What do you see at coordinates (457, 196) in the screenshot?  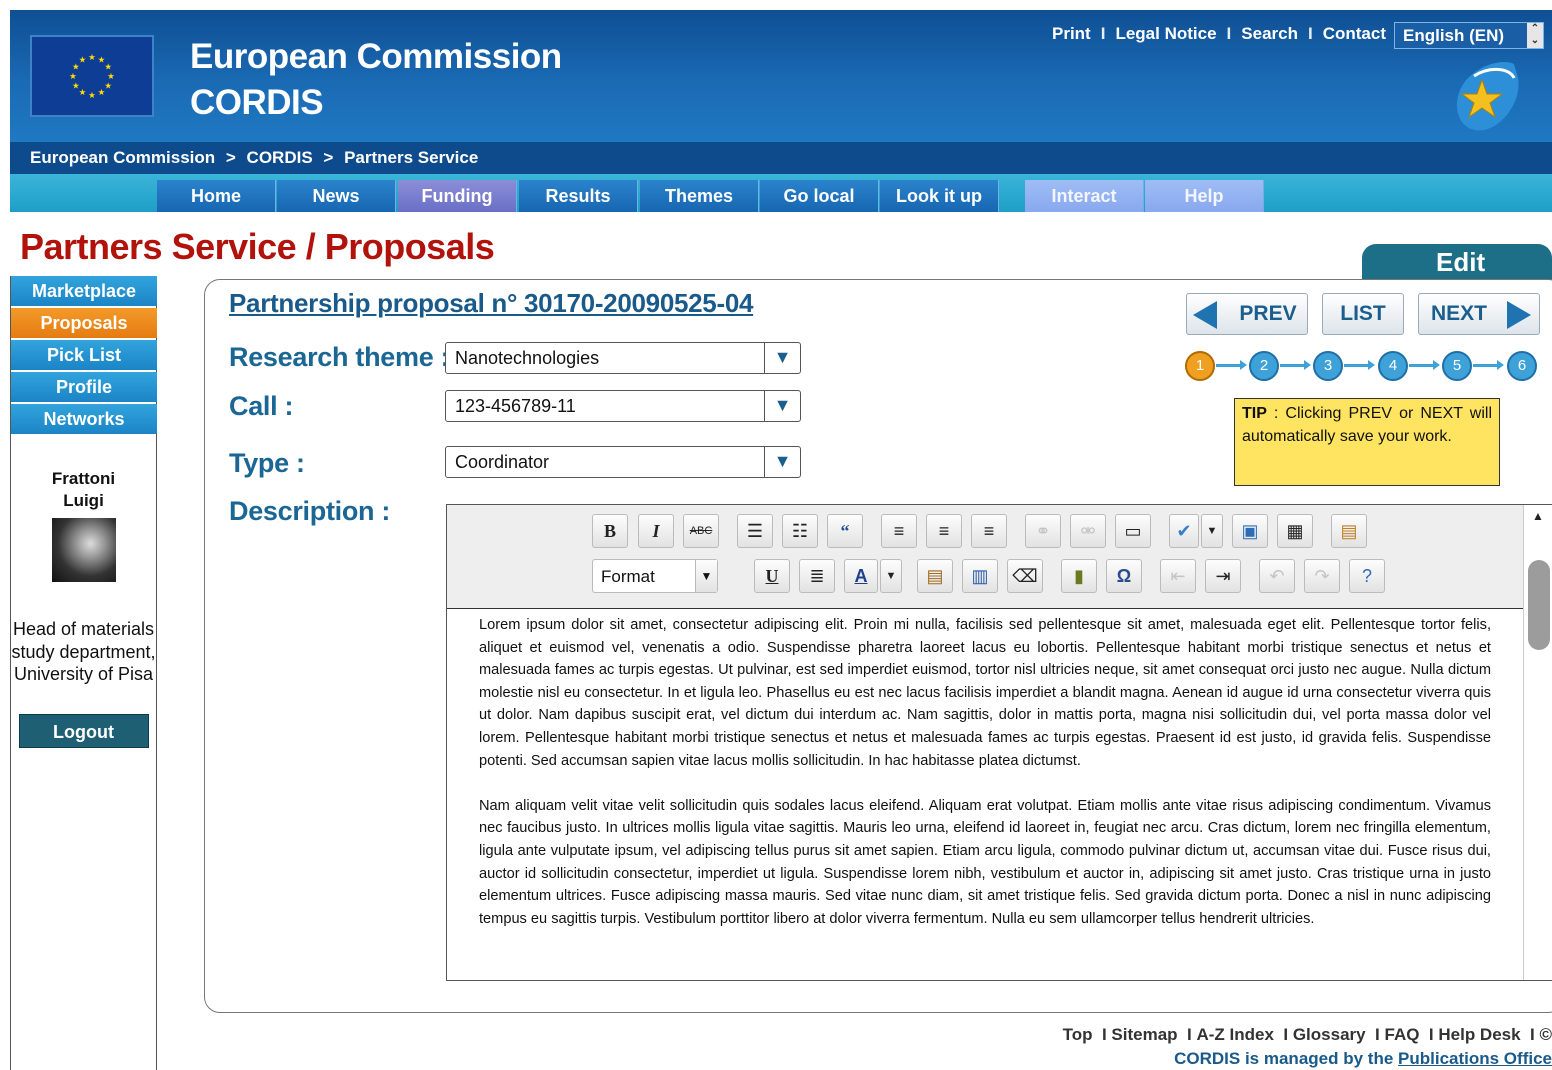 I see `nav-funding: Funding` at bounding box center [457, 196].